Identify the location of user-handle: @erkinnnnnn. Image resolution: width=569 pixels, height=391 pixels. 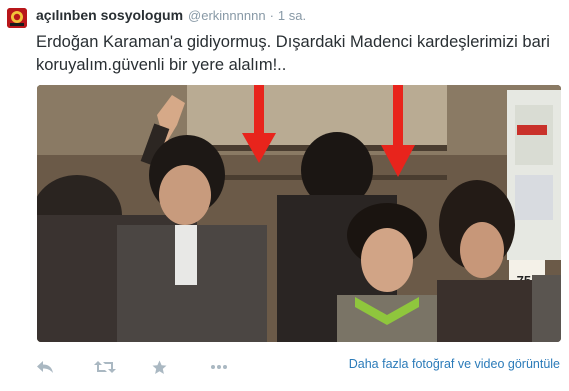
(227, 15).